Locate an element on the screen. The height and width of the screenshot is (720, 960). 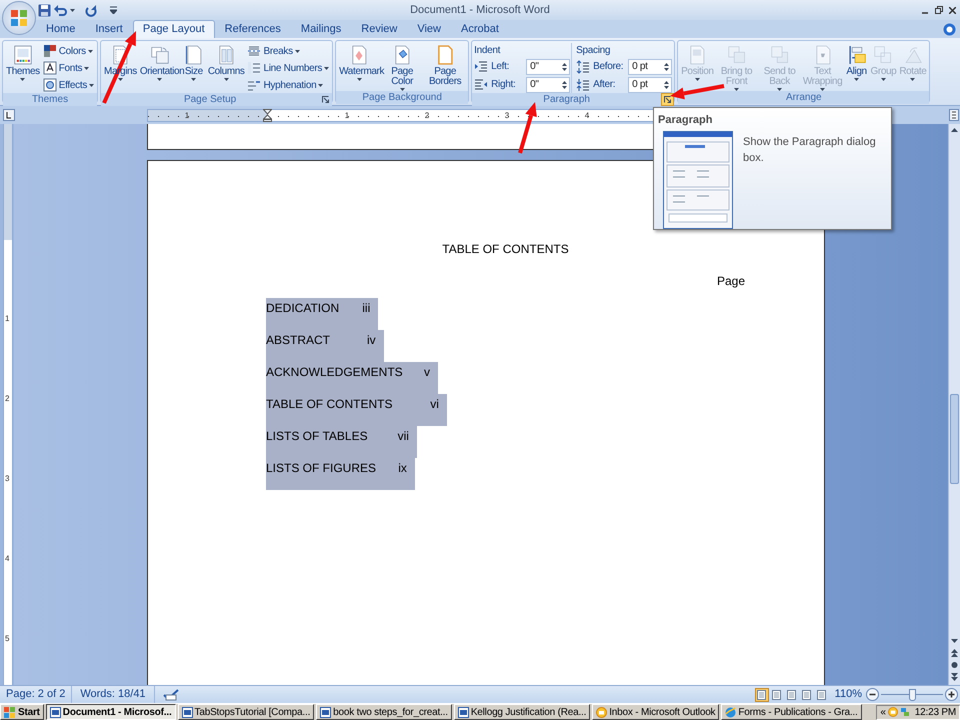
tooltip-description: Show the Paragraph dialog box. is located at coordinates (810, 150).